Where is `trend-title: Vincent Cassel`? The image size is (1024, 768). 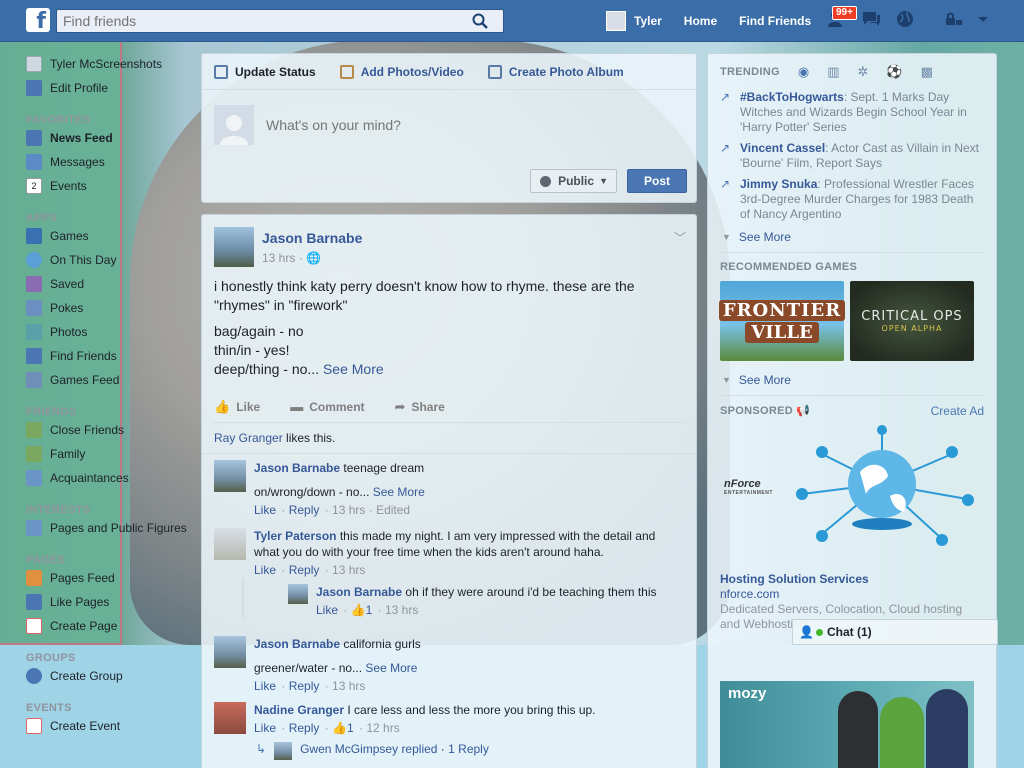
trend-title: Vincent Cassel is located at coordinates (782, 148).